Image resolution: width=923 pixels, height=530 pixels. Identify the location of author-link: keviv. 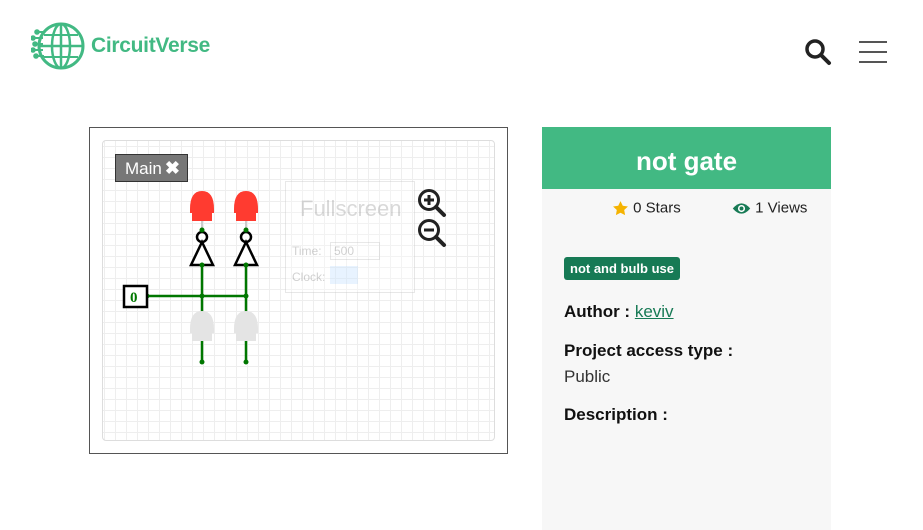
(654, 311).